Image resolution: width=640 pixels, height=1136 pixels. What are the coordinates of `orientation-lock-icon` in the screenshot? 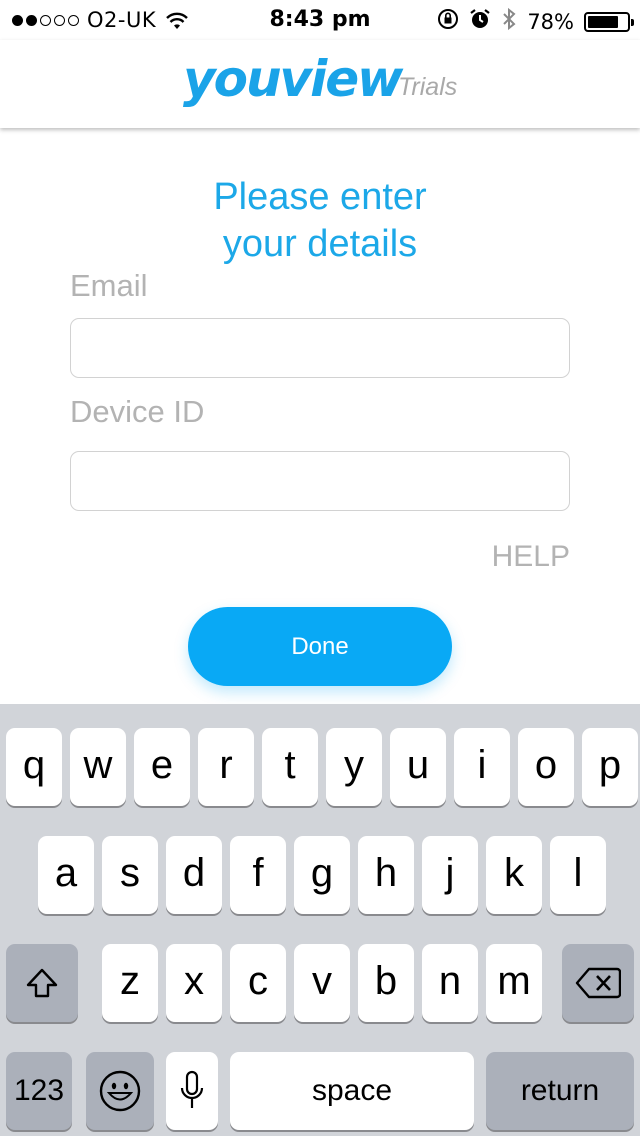 It's located at (448, 22).